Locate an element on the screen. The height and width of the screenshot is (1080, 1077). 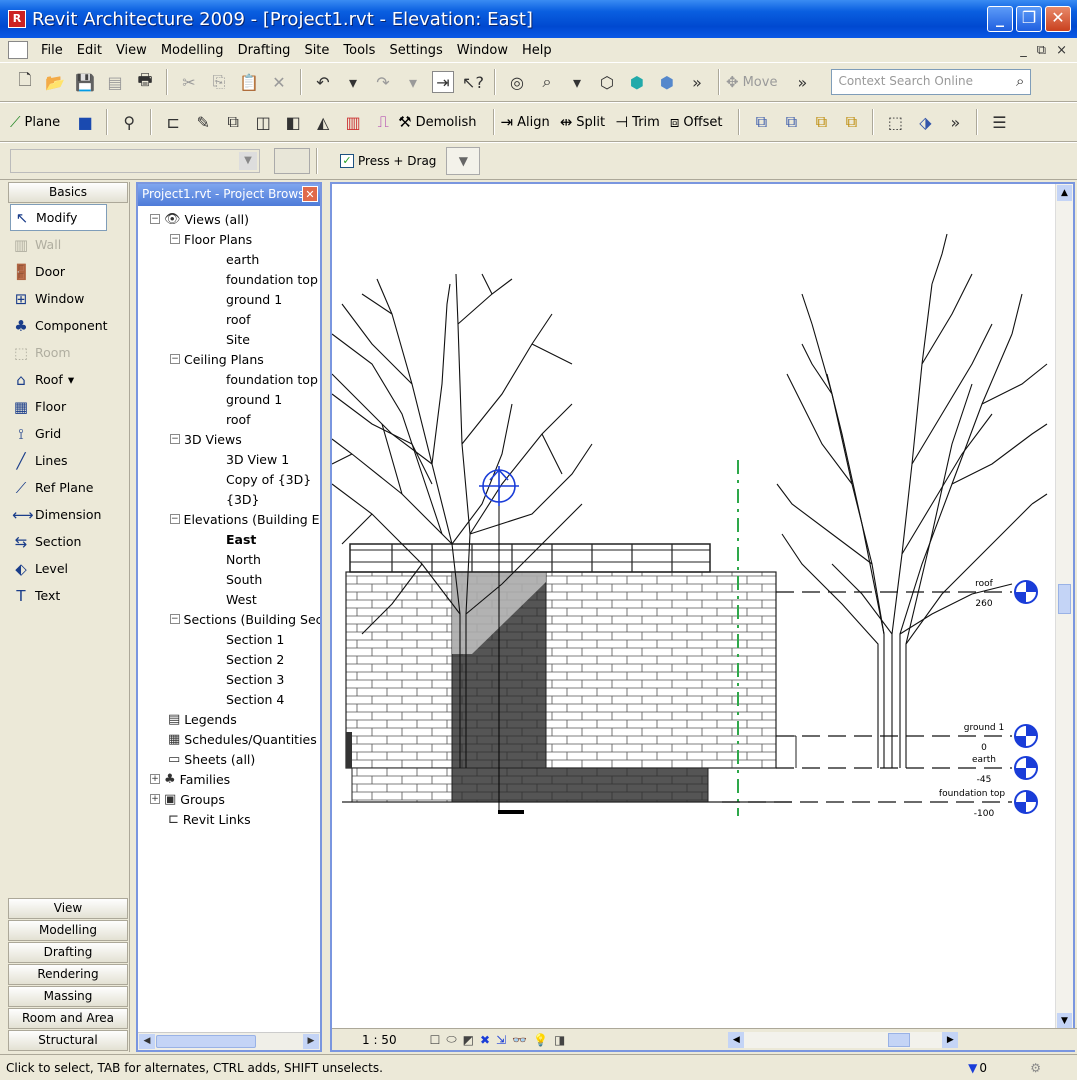
design-bar-dimension-button: ⟷ Dimension is located at coordinates (67, 514).